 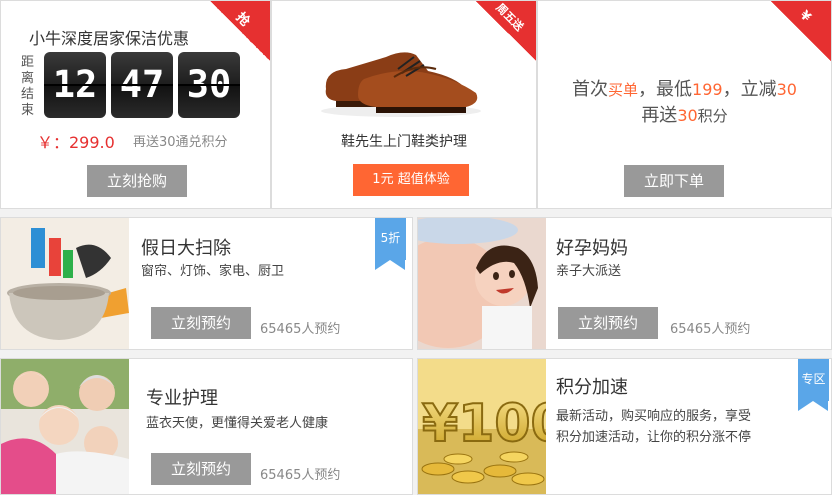 What do you see at coordinates (65, 283) in the screenshot?
I see `cleaning-supplies-image` at bounding box center [65, 283].